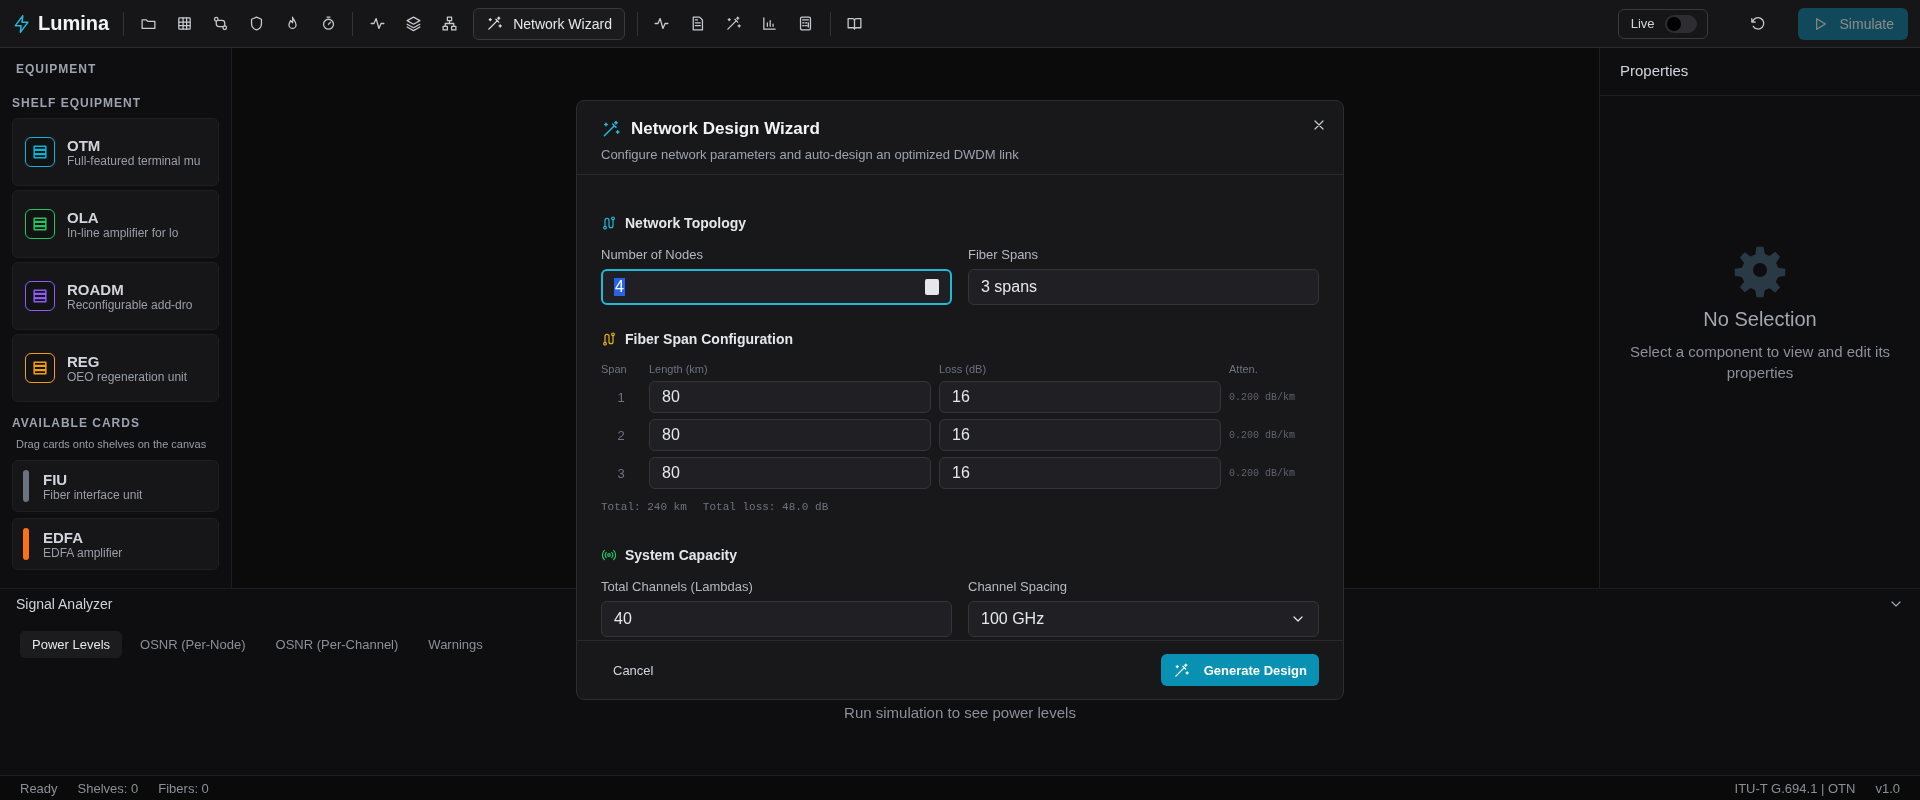 This screenshot has height=800, width=1920. Describe the element at coordinates (709, 339) in the screenshot. I see `section-title: Fiber Span Configuration` at that location.